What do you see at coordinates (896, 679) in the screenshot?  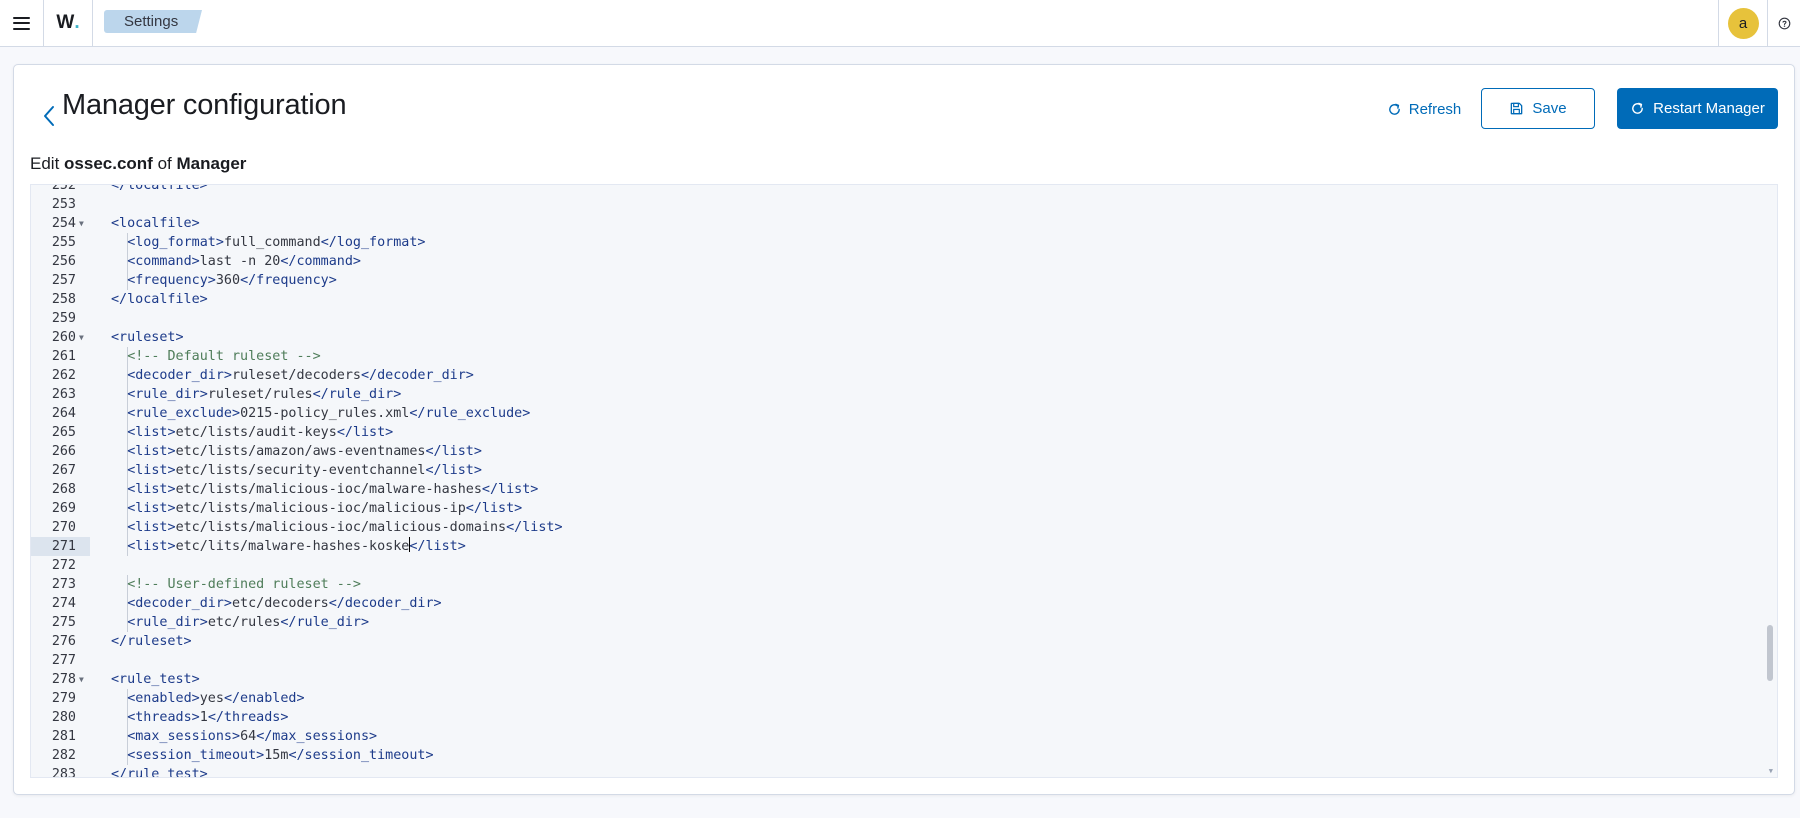 I see `code-line: 278 ▼ <rule_test>` at bounding box center [896, 679].